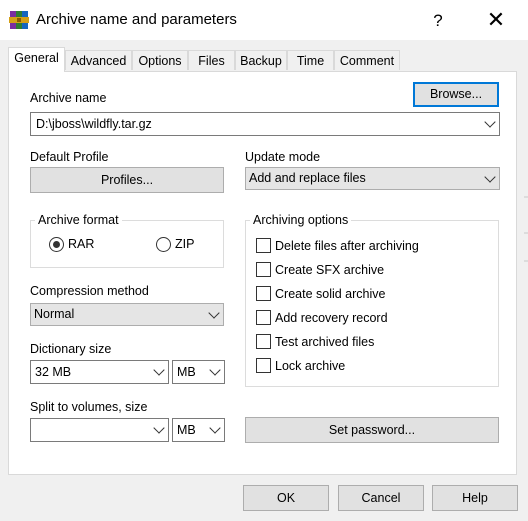 The image size is (528, 521). I want to click on rar-radio, so click(56, 244).